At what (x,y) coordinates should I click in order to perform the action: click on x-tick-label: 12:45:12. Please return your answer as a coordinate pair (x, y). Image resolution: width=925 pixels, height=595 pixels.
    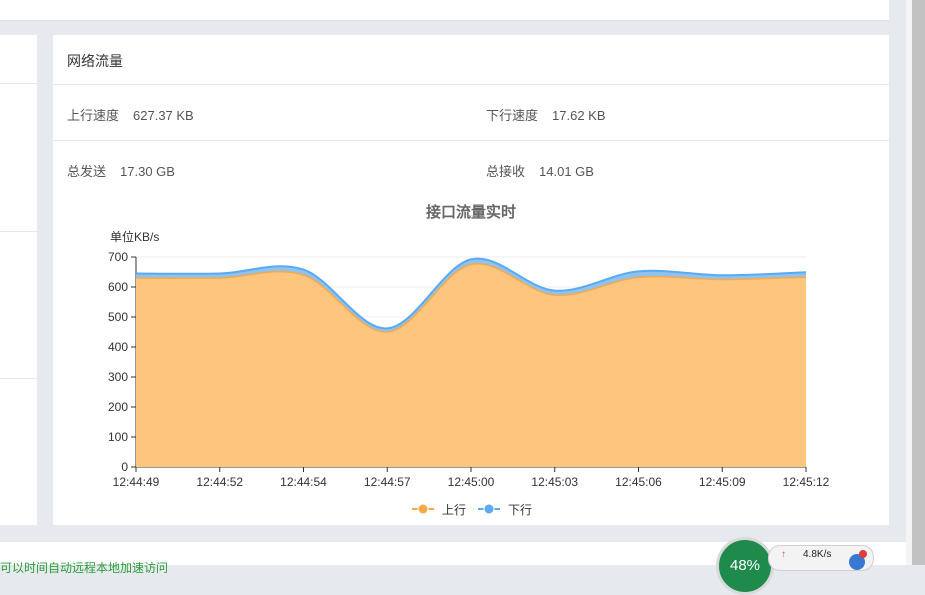
    Looking at the image, I should click on (806, 482).